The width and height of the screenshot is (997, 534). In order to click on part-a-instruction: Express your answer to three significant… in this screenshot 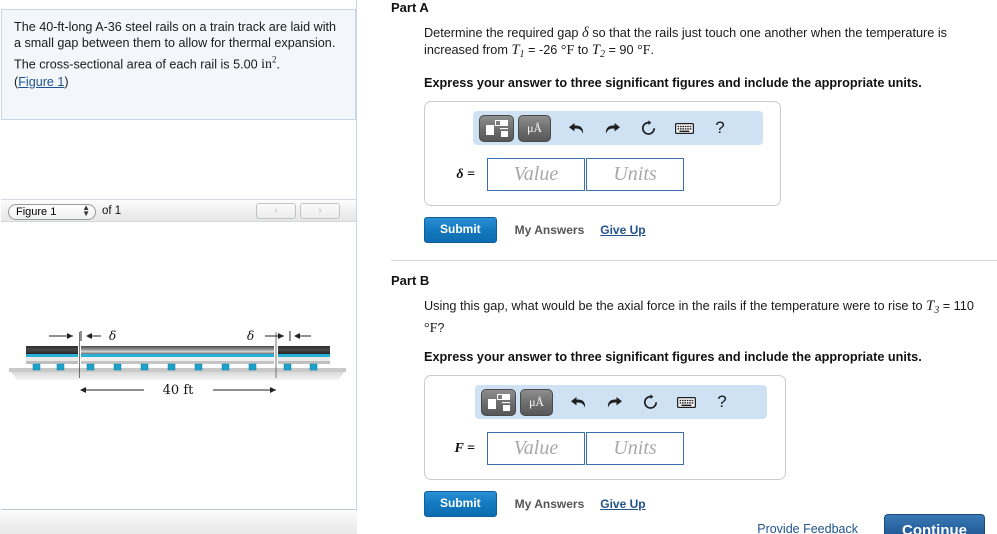, I will do `click(673, 83)`.